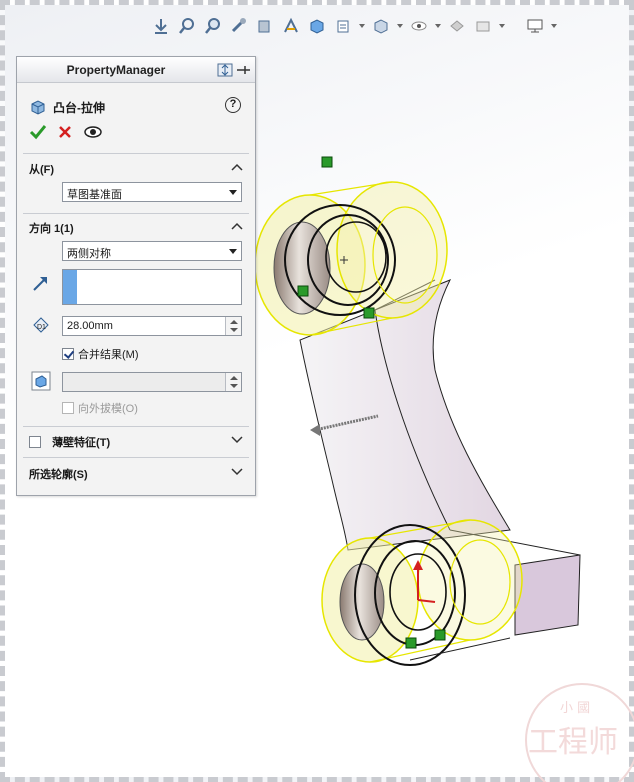 The image size is (634, 782). What do you see at coordinates (161, 26) in the screenshot?
I see `zoom-fit-icon` at bounding box center [161, 26].